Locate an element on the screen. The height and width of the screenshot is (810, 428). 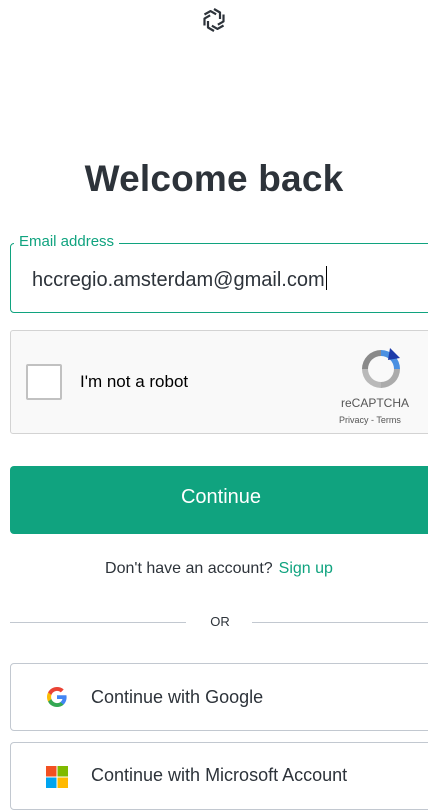
microsoft-icon is located at coordinates (57, 777).